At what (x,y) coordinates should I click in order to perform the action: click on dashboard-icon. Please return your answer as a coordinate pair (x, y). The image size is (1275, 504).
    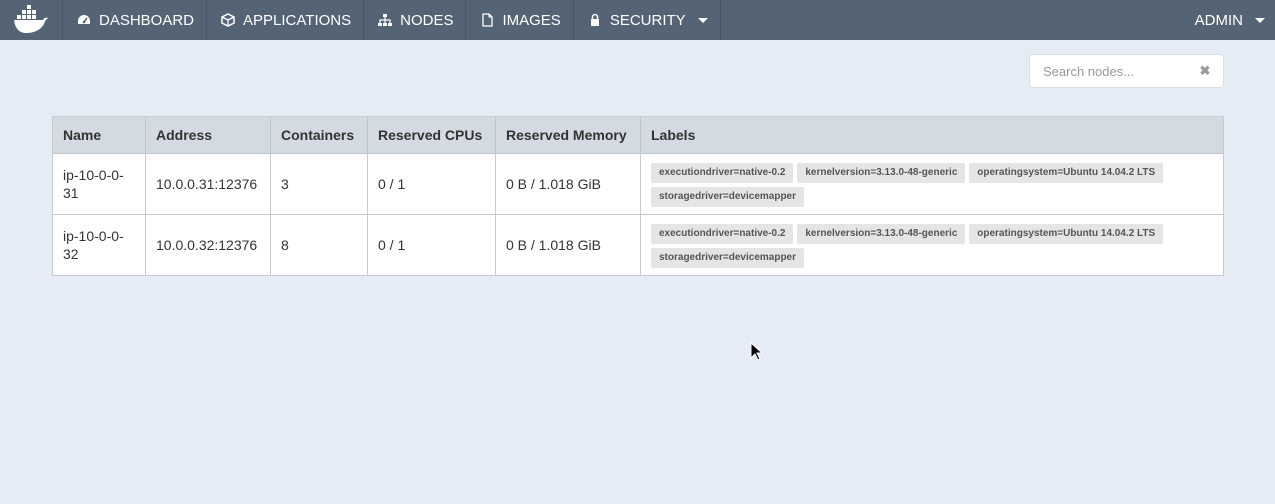
    Looking at the image, I should click on (84, 20).